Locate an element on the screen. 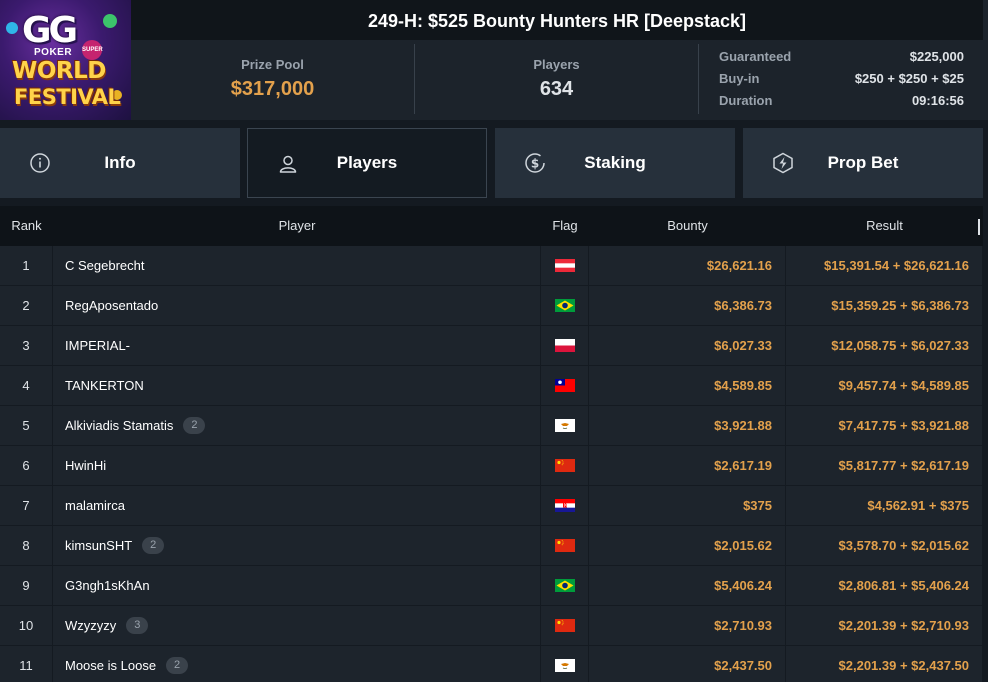 Image resolution: width=988 pixels, height=682 pixels. poland-flag-icon is located at coordinates (564, 345).